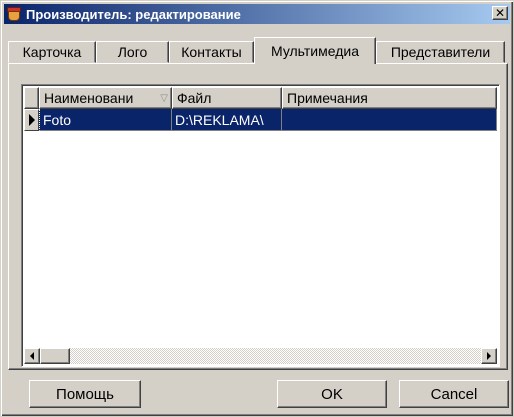  What do you see at coordinates (164, 98) in the screenshot?
I see `sort-indicator-icon: ▽` at bounding box center [164, 98].